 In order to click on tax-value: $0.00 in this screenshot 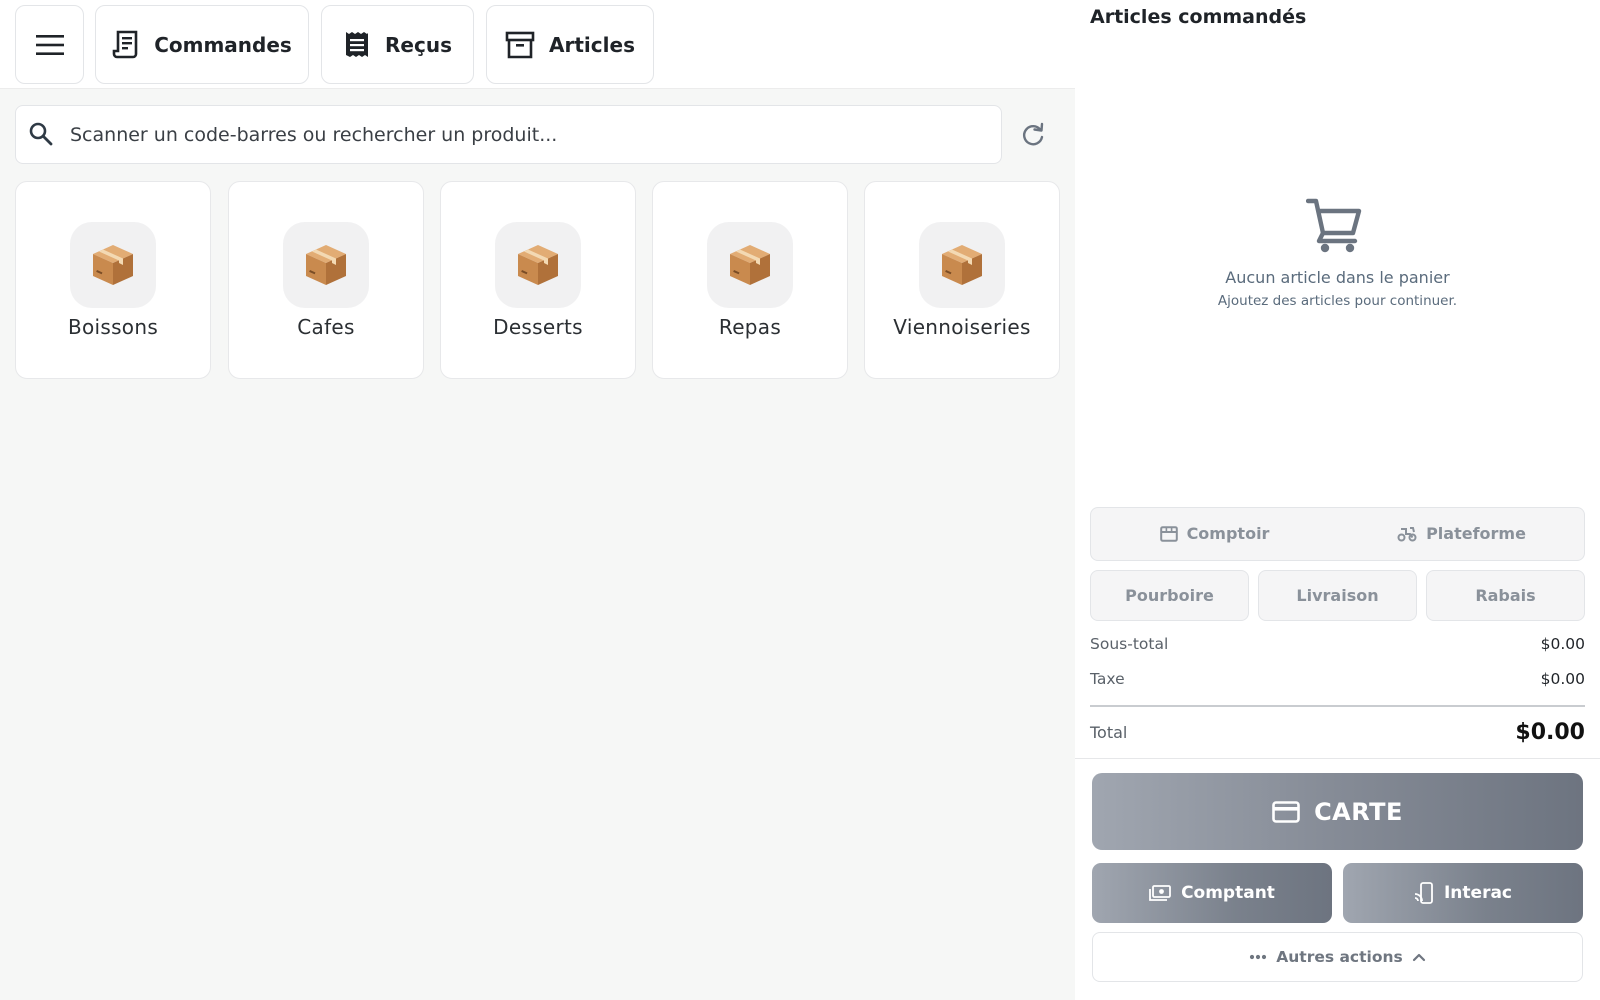, I will do `click(1562, 679)`.